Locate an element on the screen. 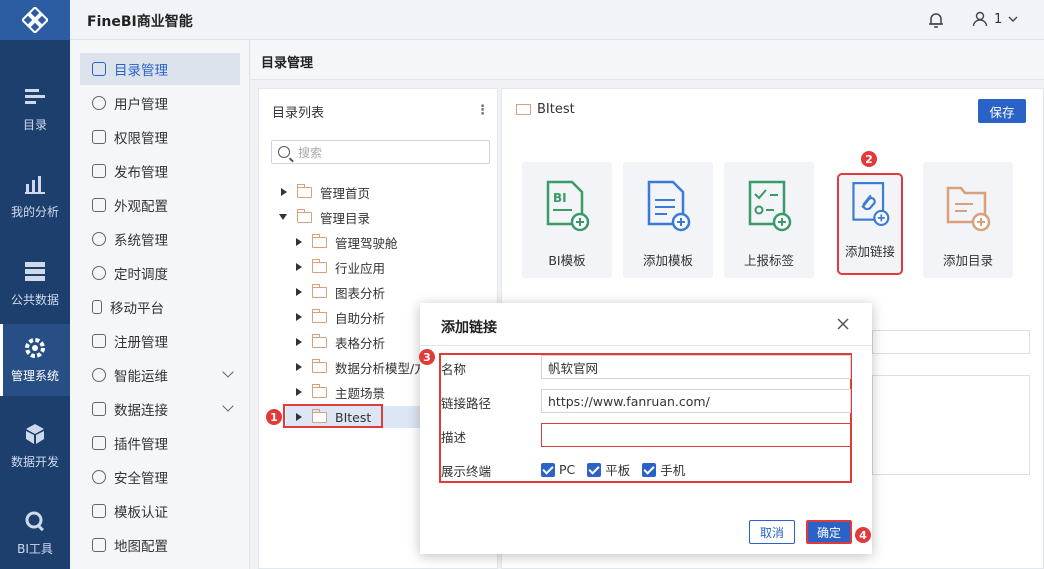 The width and height of the screenshot is (1044, 569). menu-item-schedule: 定时调度 is located at coordinates (160, 273).